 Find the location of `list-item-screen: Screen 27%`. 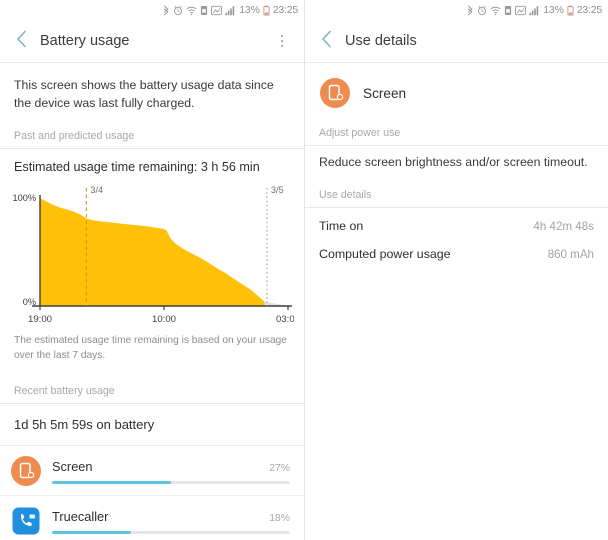

list-item-screen: Screen 27% is located at coordinates (152, 471).